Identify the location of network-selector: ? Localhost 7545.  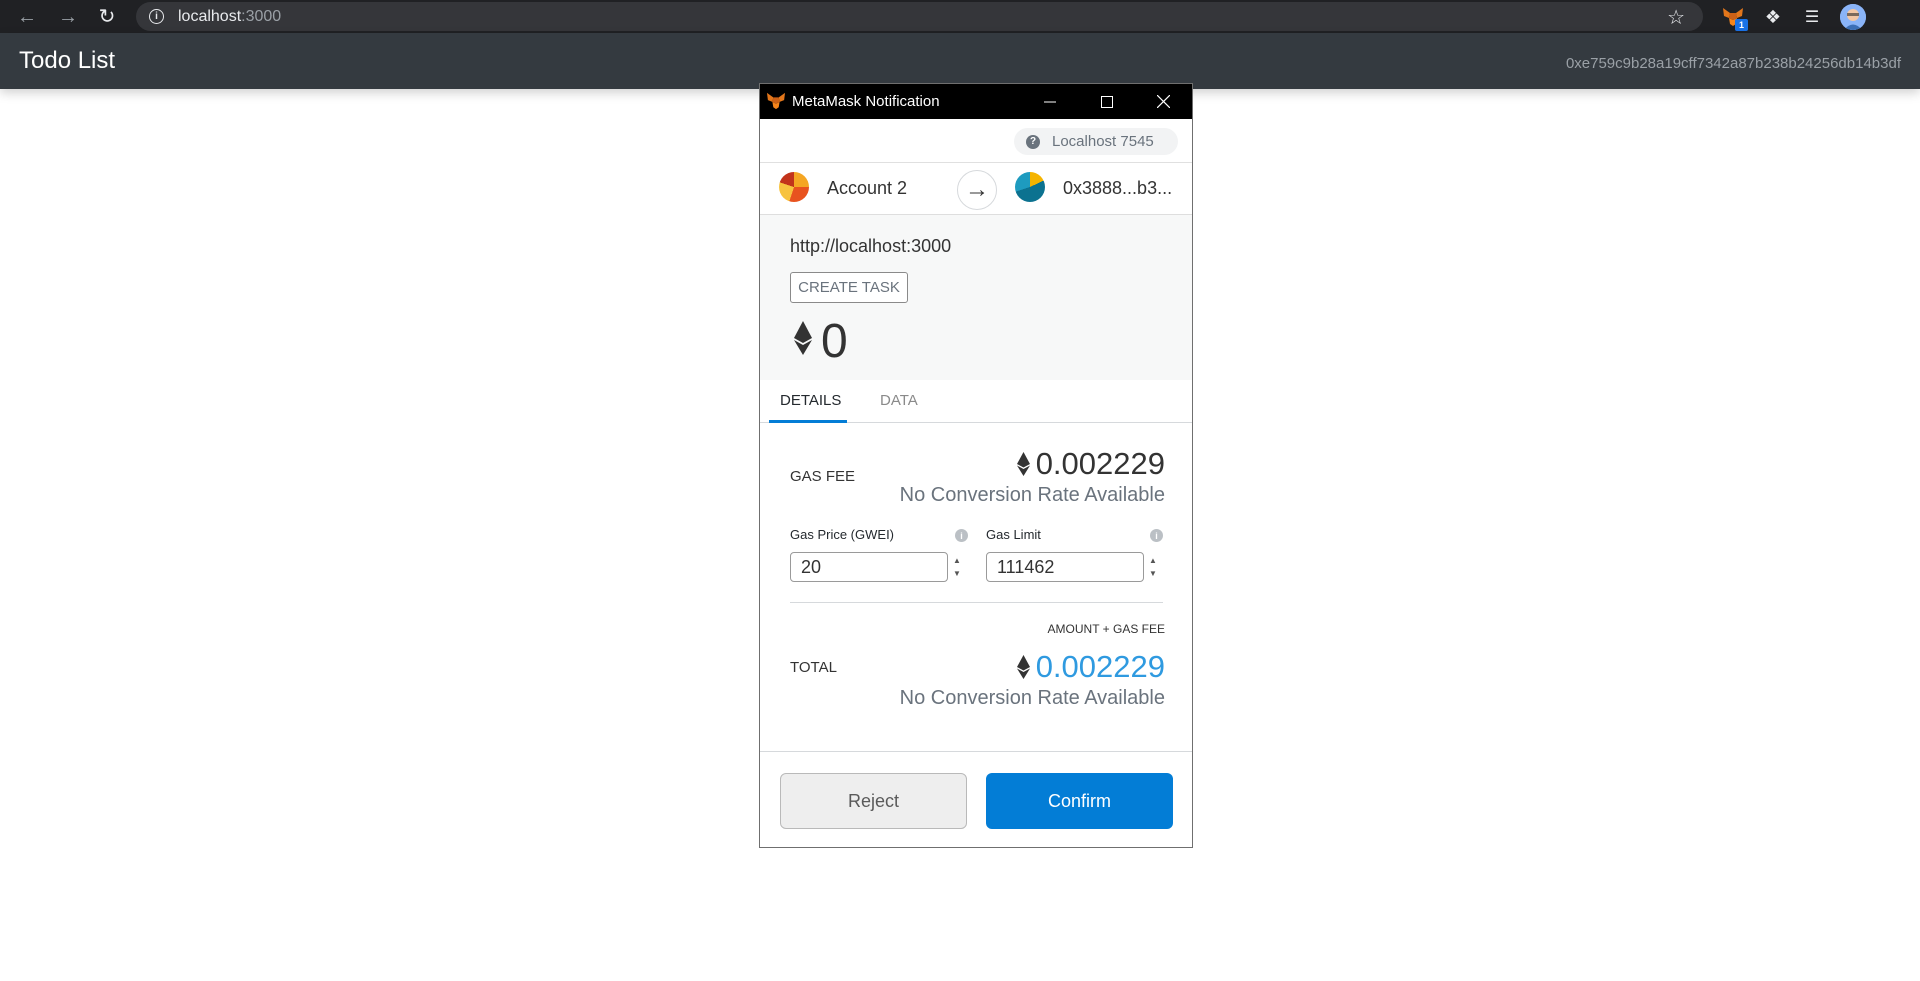
(1096, 141).